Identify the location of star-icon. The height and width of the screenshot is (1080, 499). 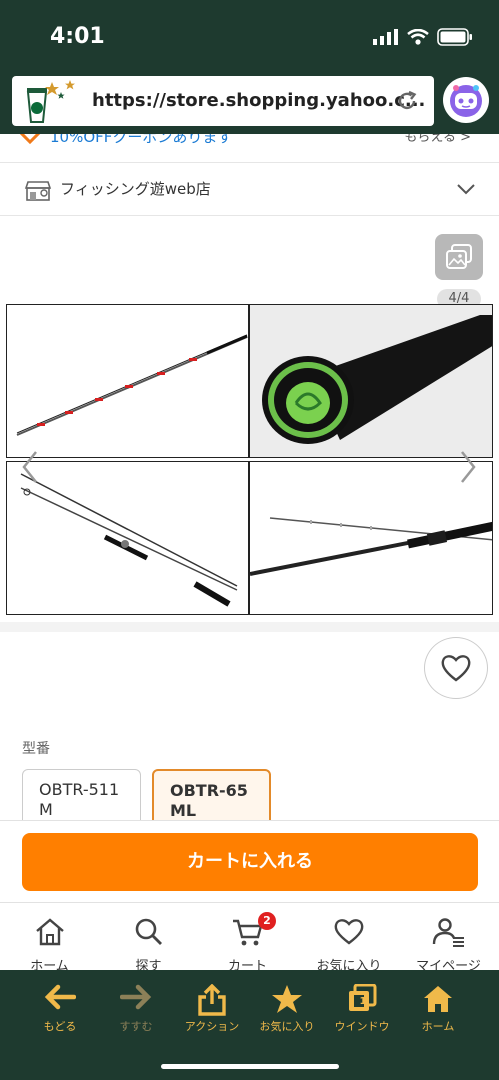
(287, 999).